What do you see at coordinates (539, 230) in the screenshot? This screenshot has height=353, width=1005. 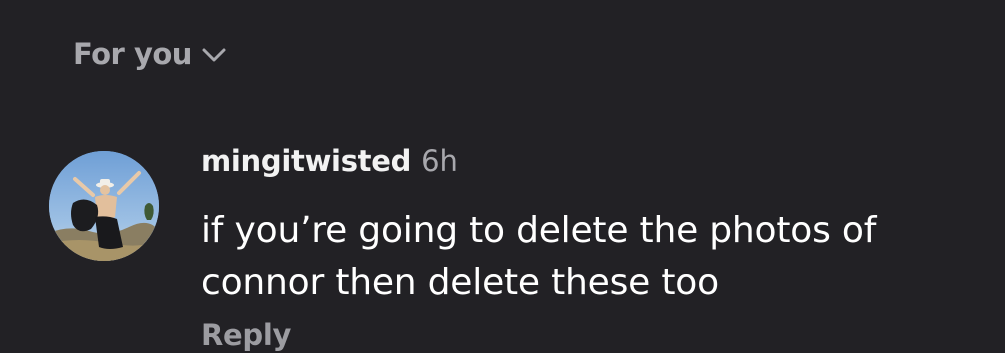 I see `comment-text-line: if you’re going to delete the photos of` at bounding box center [539, 230].